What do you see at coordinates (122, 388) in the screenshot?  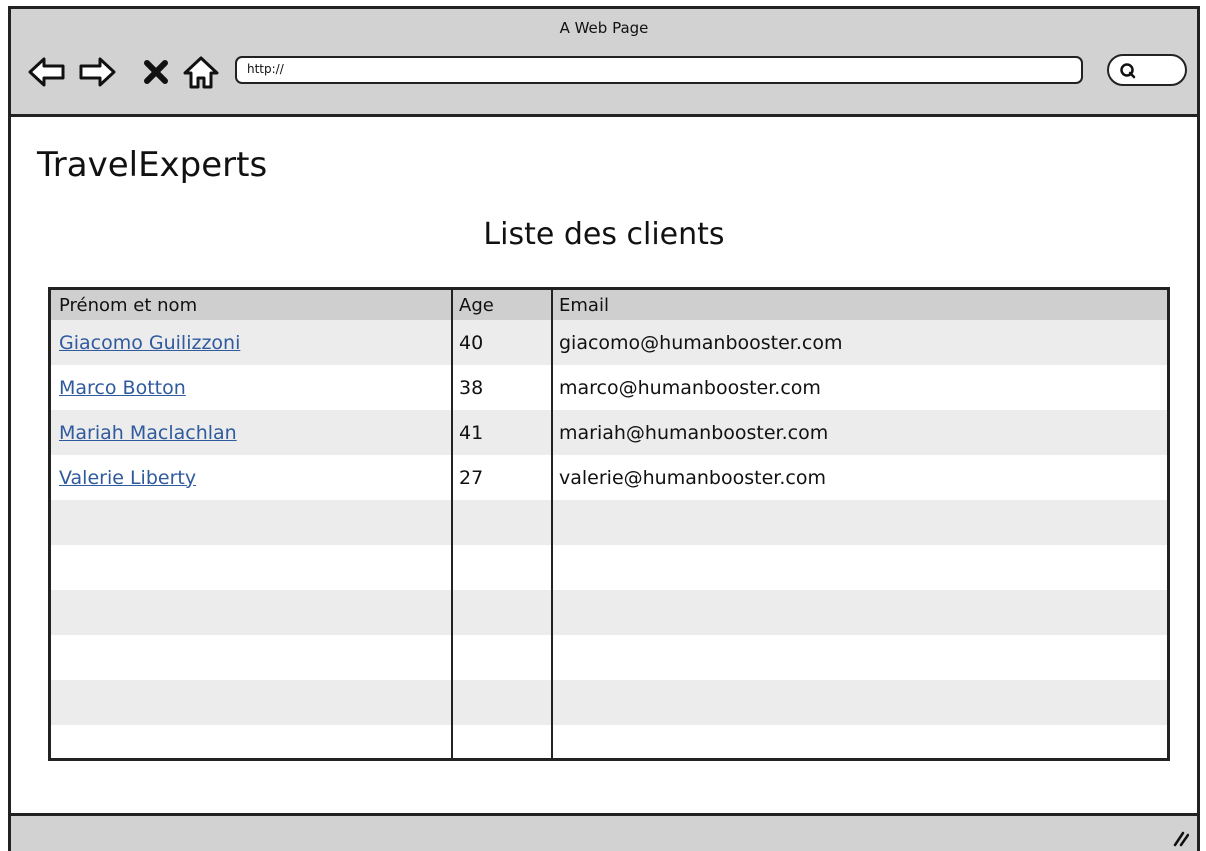 I see `client-link: Marco Botton` at bounding box center [122, 388].